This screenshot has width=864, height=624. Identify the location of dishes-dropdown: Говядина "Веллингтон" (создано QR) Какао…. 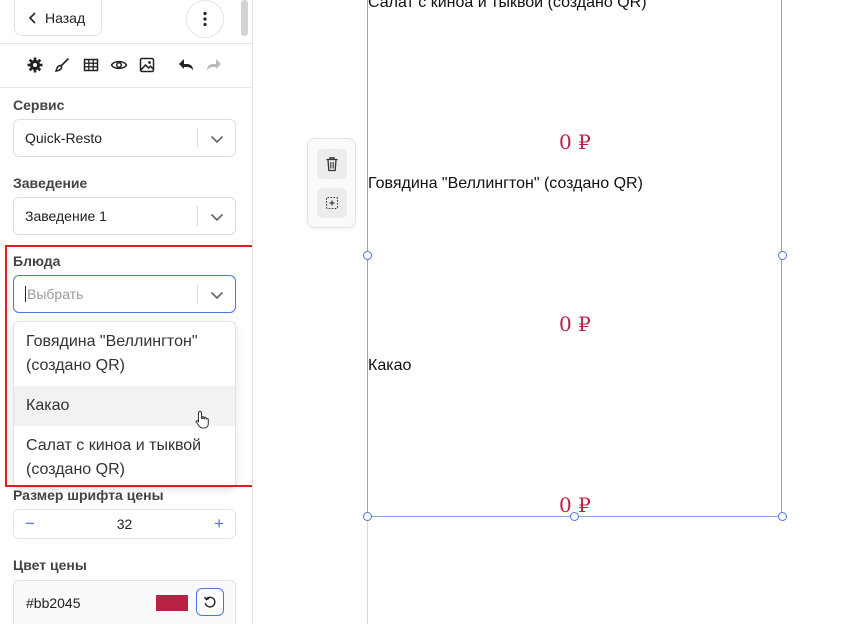
(124, 404).